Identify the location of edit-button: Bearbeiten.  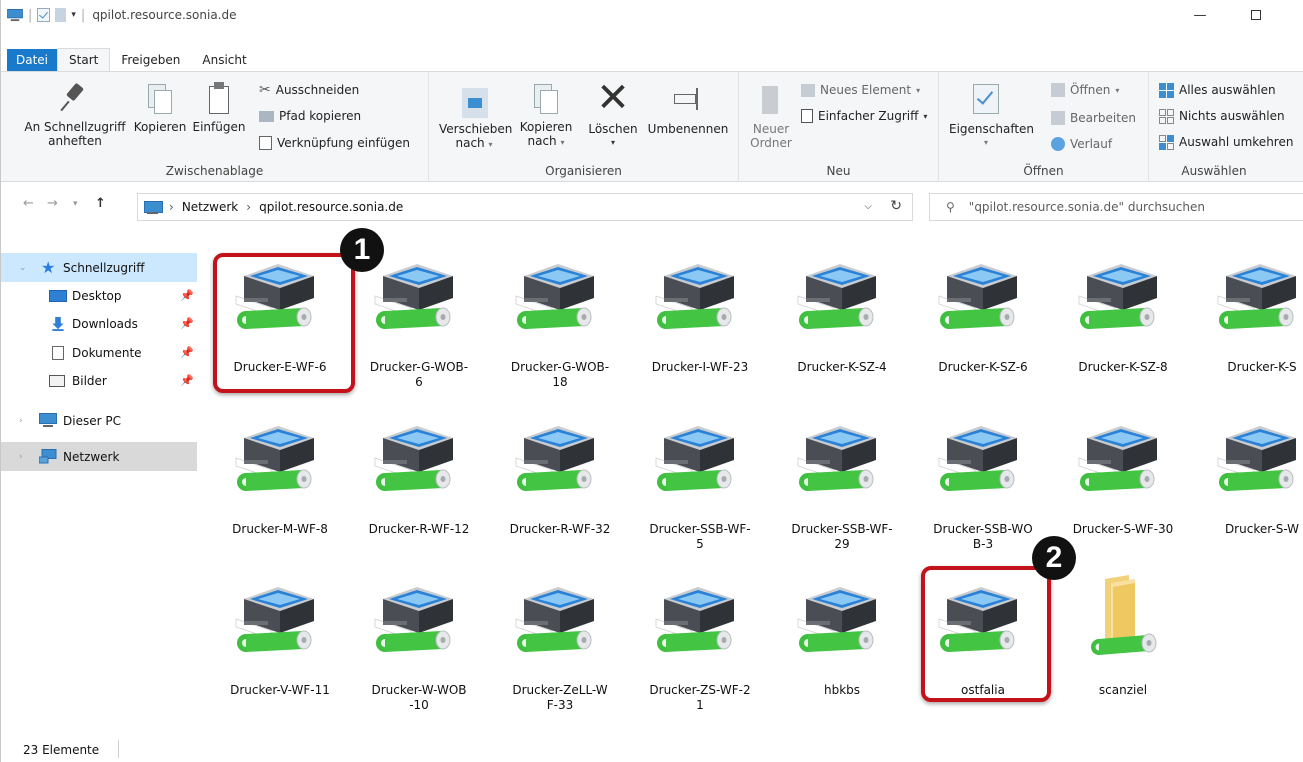
(1093, 118).